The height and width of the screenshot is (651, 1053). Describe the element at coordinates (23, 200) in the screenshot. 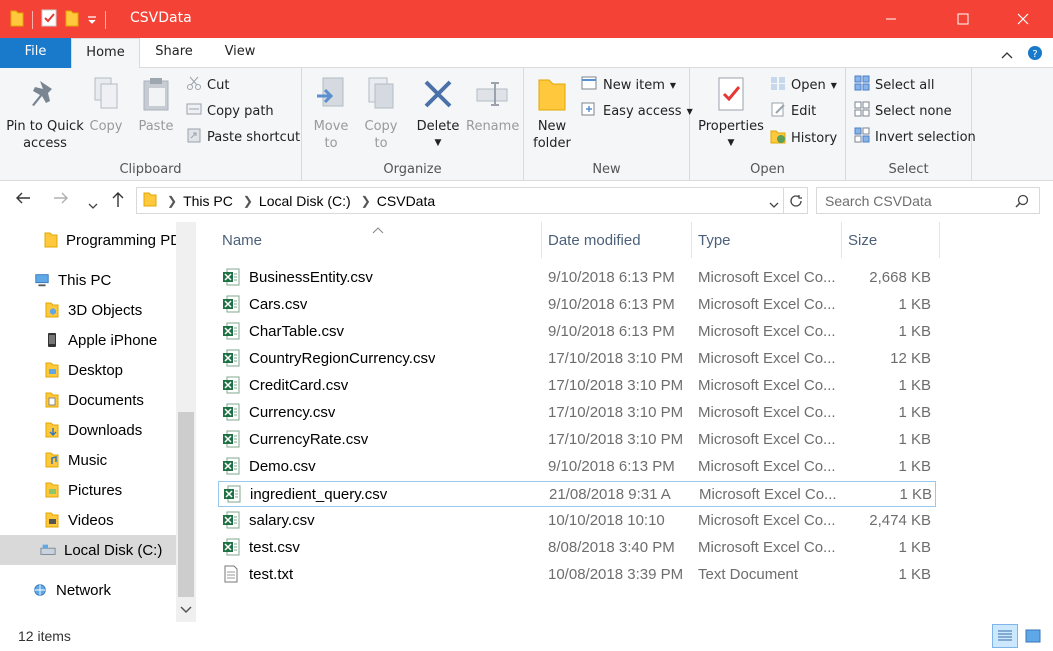

I see `back-button` at that location.